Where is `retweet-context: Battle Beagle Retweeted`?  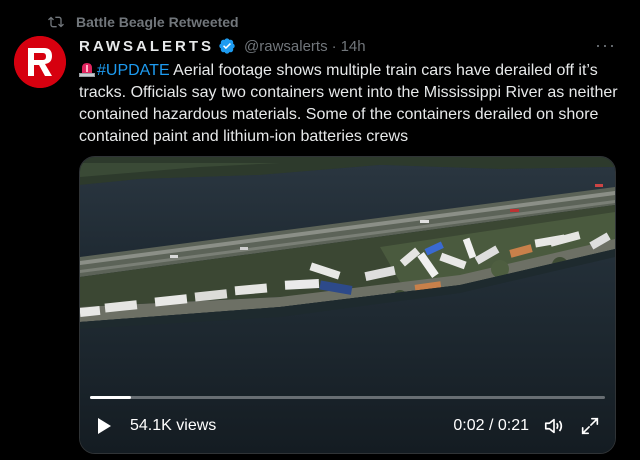 retweet-context: Battle Beagle Retweeted is located at coordinates (143, 22).